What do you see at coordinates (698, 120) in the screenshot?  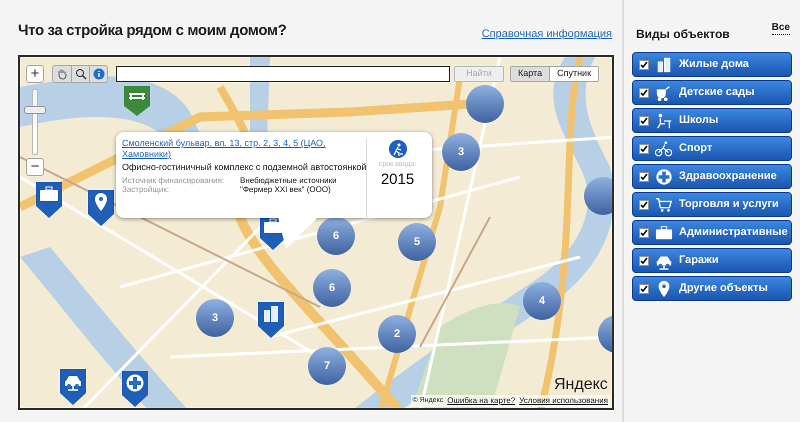 I see `category-label: Школы` at bounding box center [698, 120].